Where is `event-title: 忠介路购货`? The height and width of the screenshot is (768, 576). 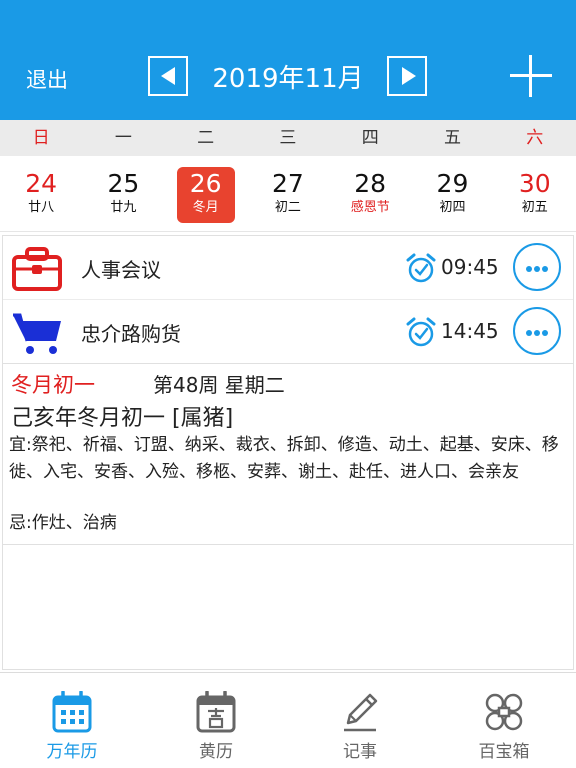
event-title: 忠介路购货 is located at coordinates (131, 334).